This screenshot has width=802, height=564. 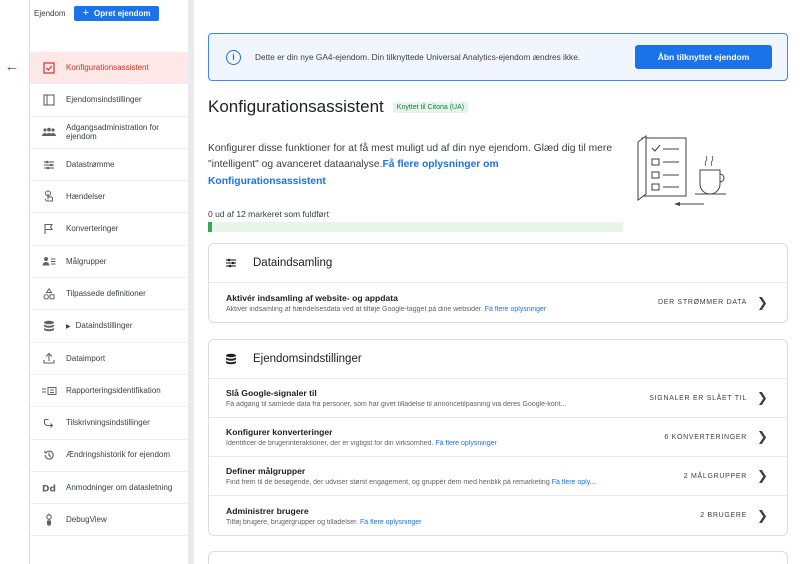 I want to click on sidebar-item-4: Datastrømme, so click(x=109, y=165).